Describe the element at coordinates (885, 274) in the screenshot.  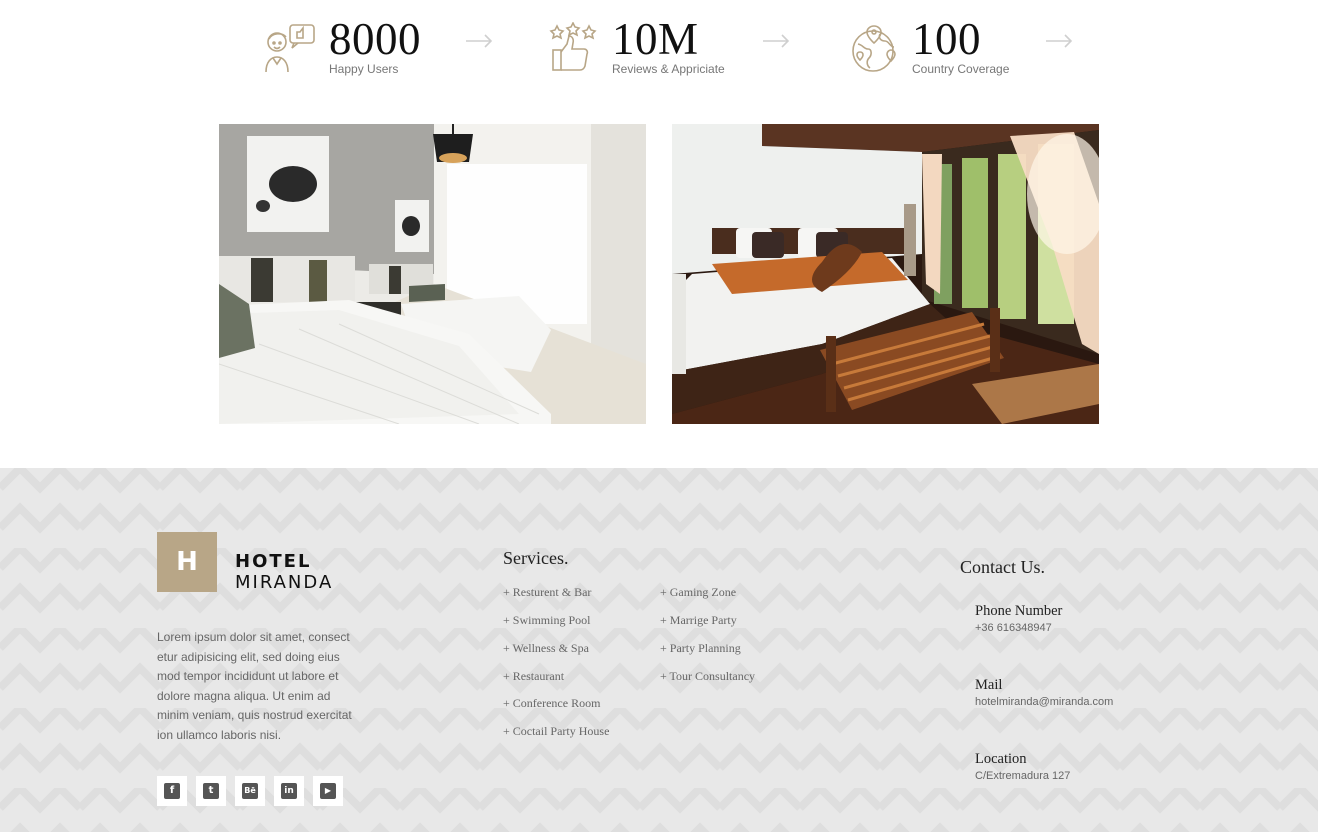
I see `king-bedroom-photo` at that location.